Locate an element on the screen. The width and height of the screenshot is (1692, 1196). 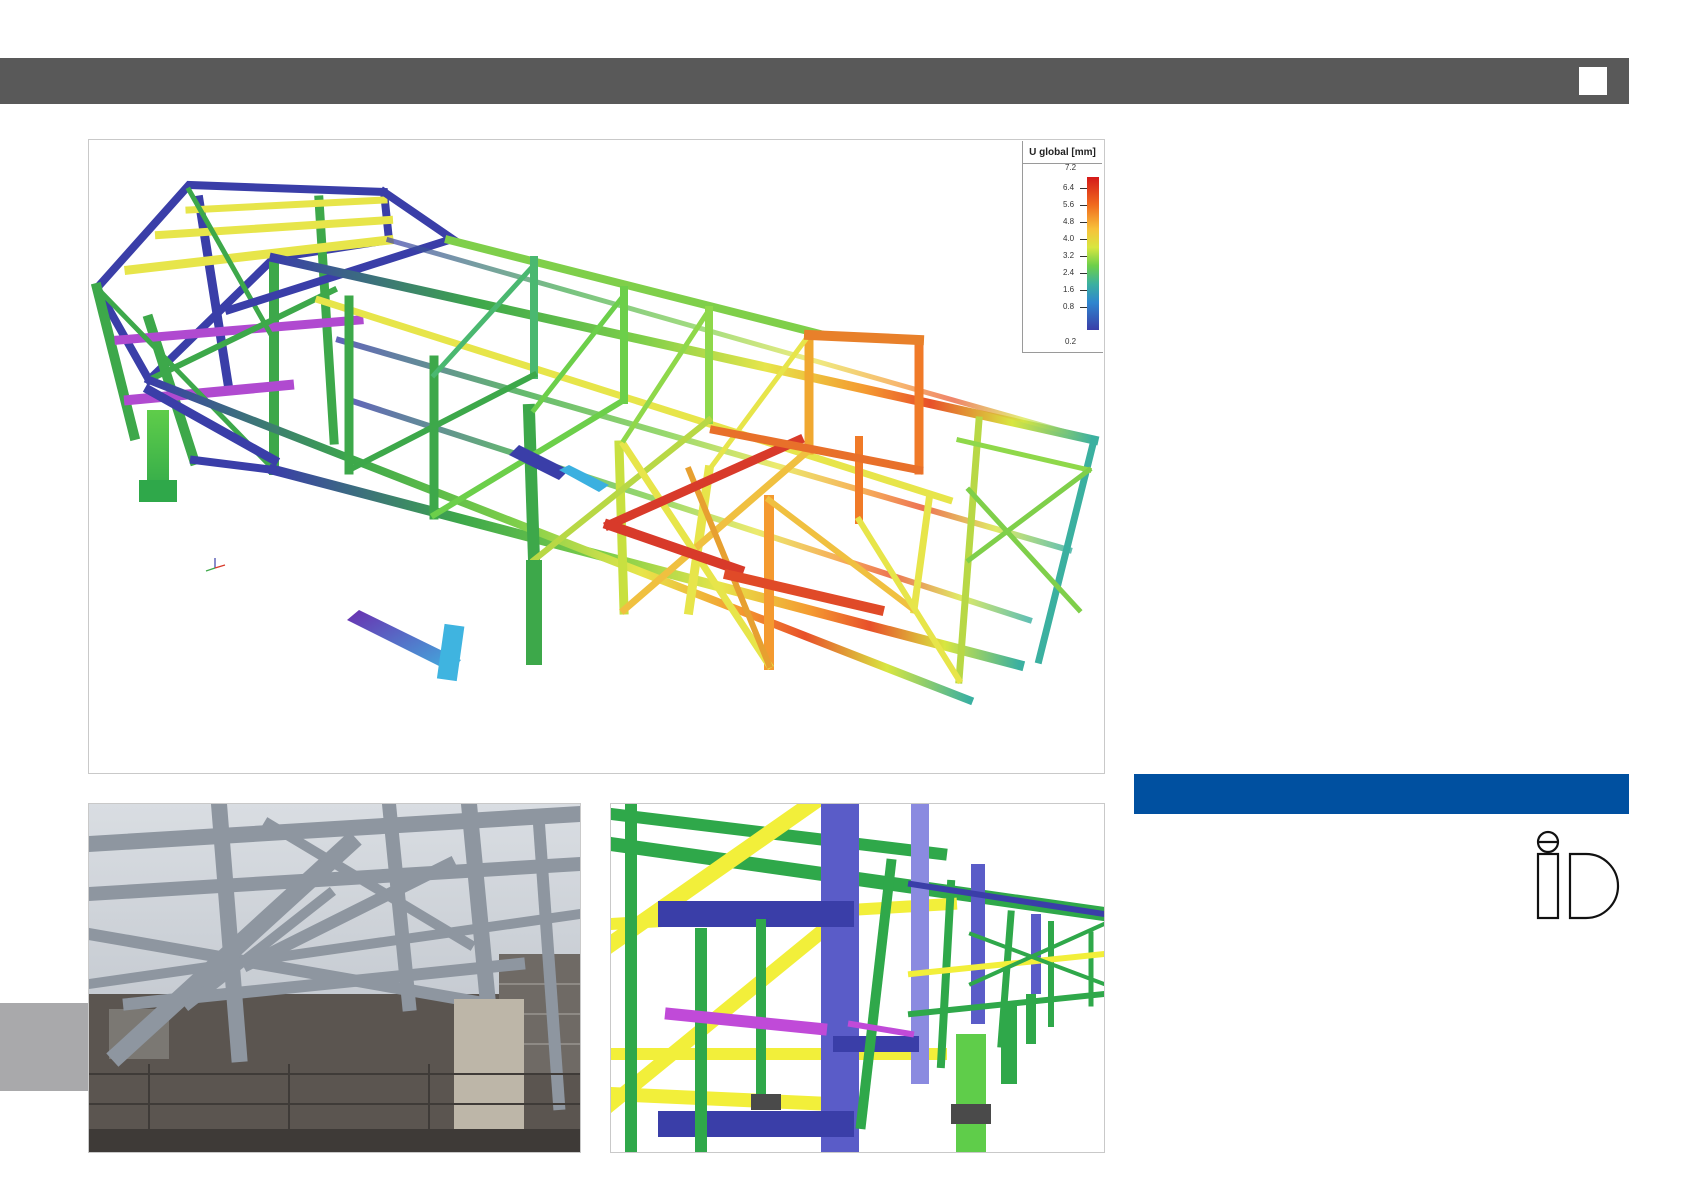
left-support-column is located at coordinates (158, 456).